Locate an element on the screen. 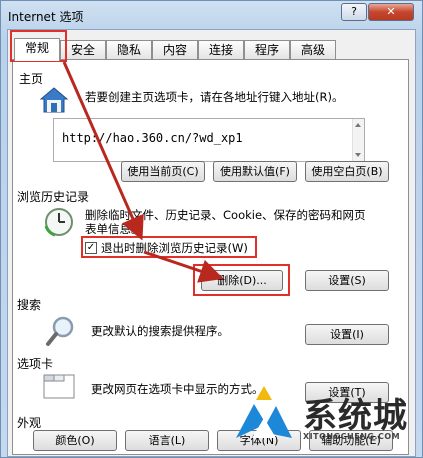  appearance-section-label: 外观 is located at coordinates (29, 423).